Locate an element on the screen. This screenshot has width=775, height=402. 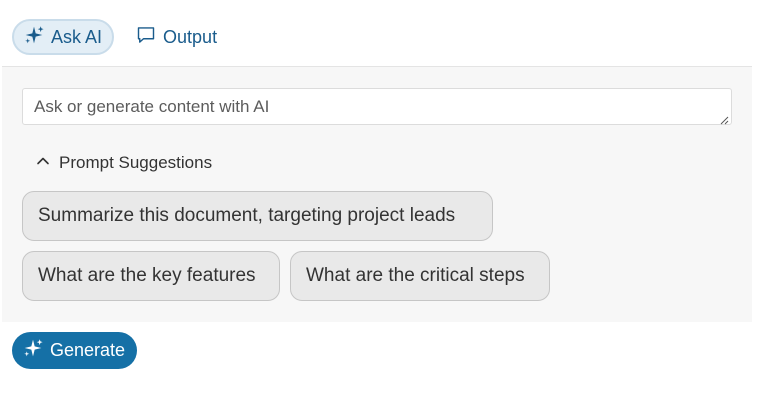
prompt-input is located at coordinates (377, 106).